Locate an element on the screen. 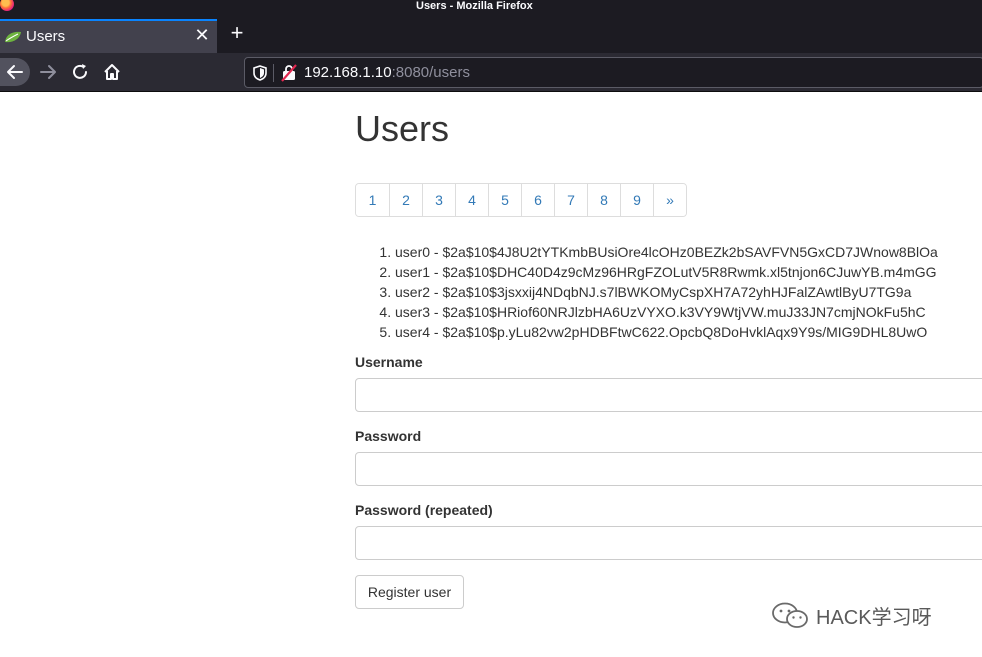 The height and width of the screenshot is (657, 982). password-repeat-input is located at coordinates (668, 543).